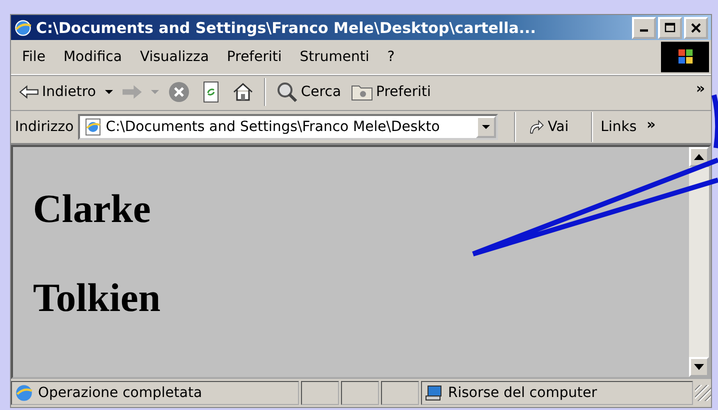  I want to click on links-overflow-button: », so click(651, 125).